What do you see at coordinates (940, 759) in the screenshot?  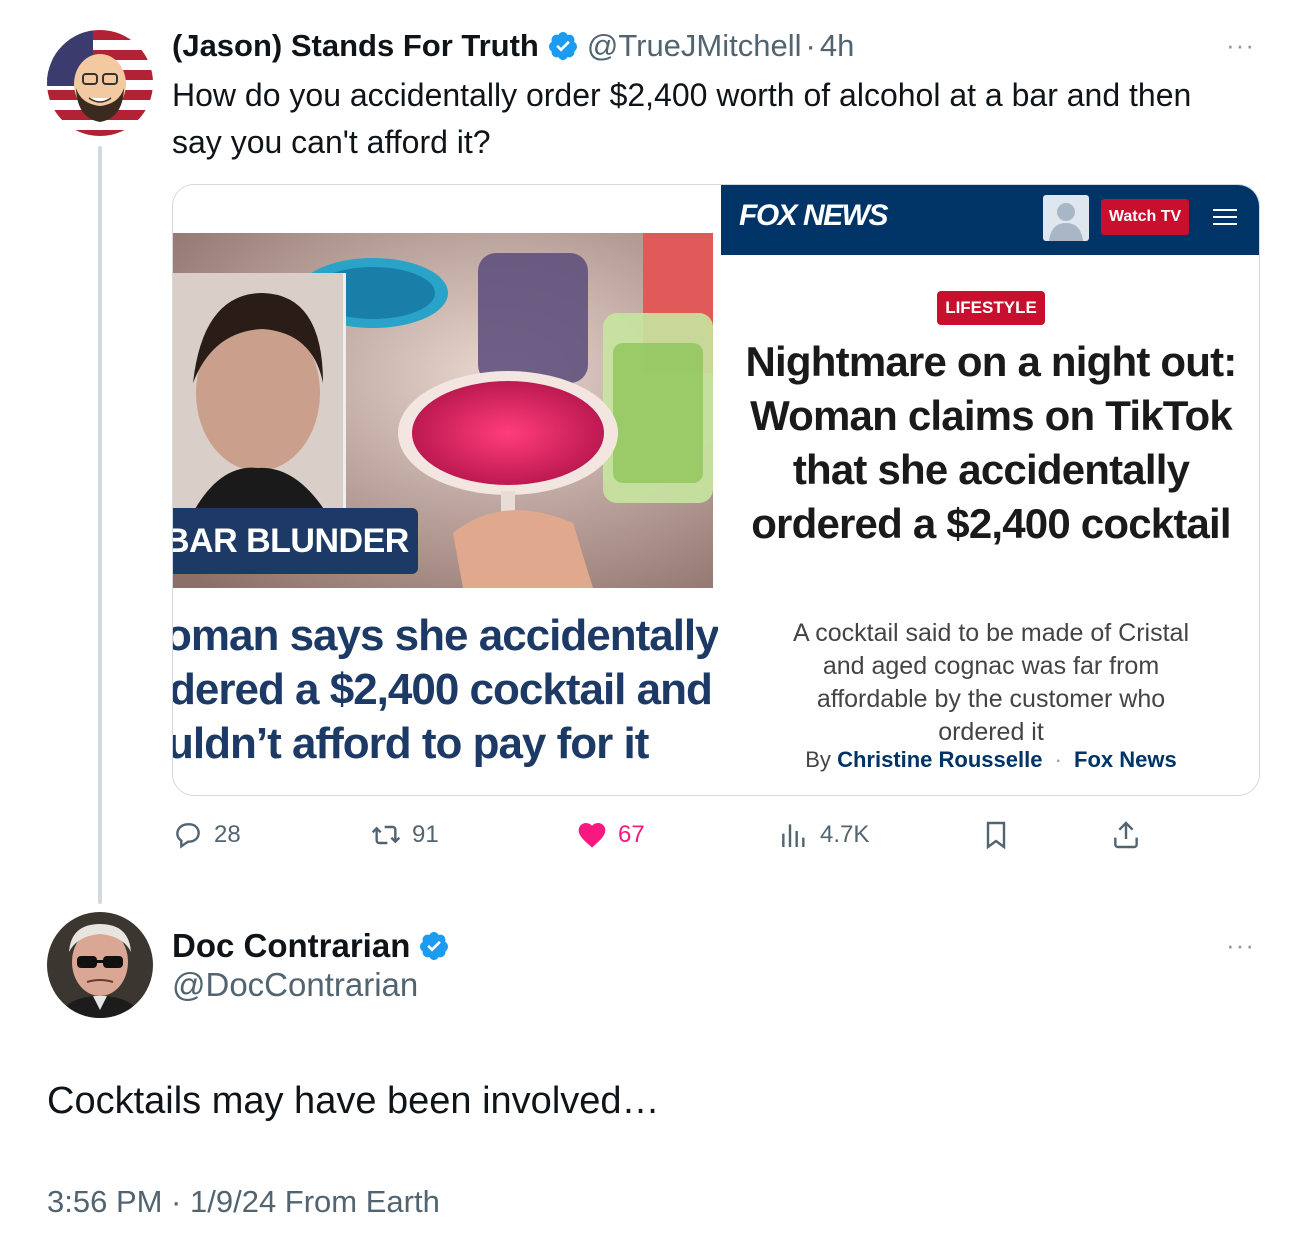 I see `author-name: Christine Rousselle` at bounding box center [940, 759].